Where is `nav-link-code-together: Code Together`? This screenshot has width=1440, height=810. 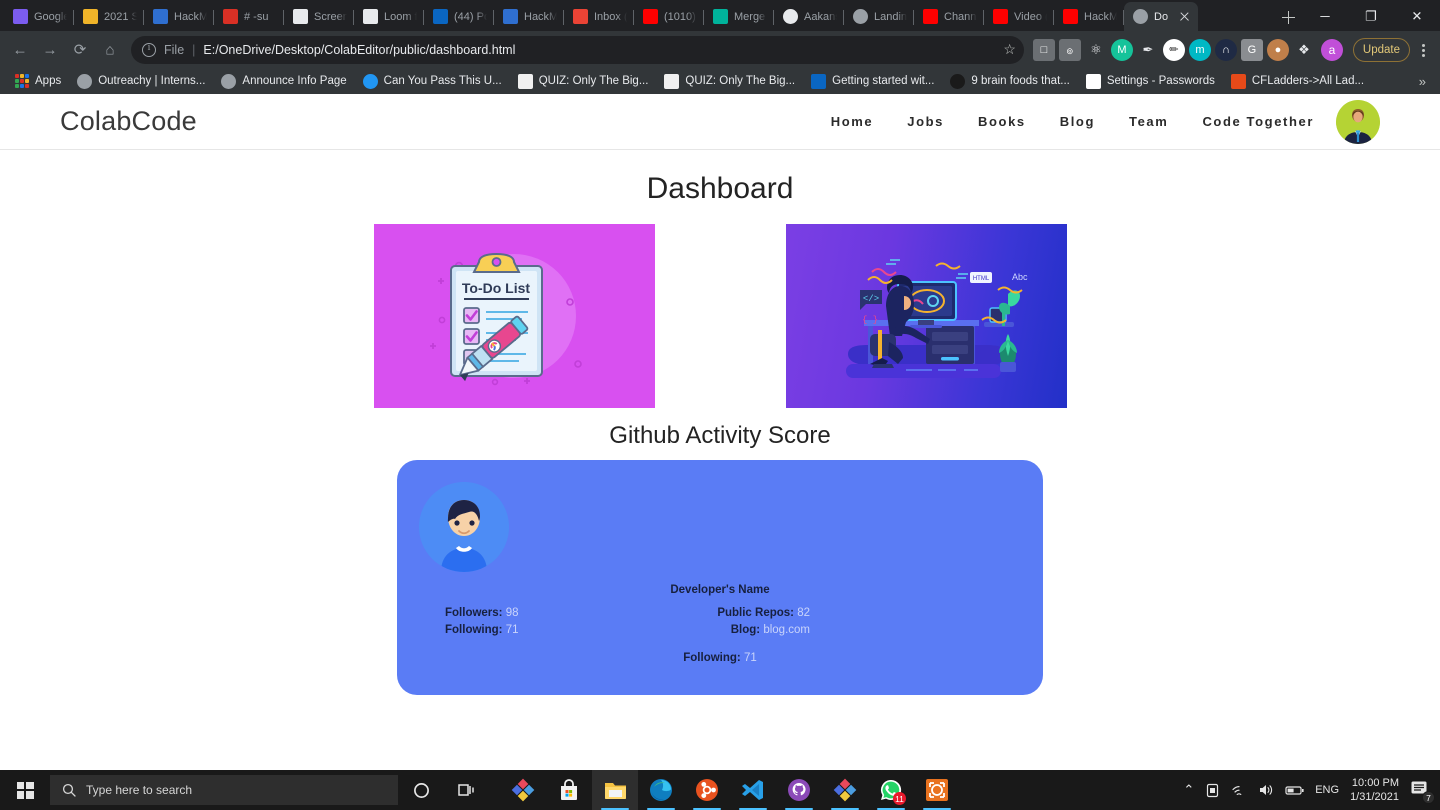 nav-link-code-together: Code Together is located at coordinates (1258, 121).